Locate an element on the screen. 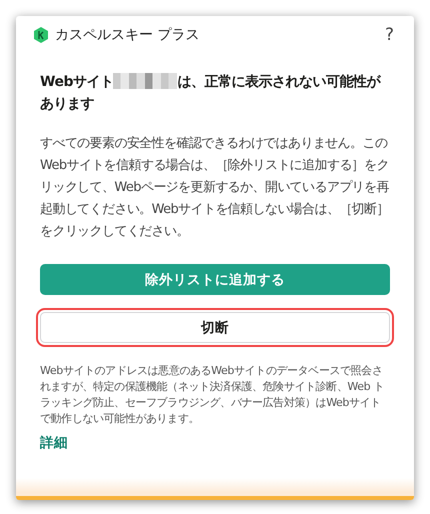 The width and height of the screenshot is (430, 514). shield-logo-icon is located at coordinates (41, 35).